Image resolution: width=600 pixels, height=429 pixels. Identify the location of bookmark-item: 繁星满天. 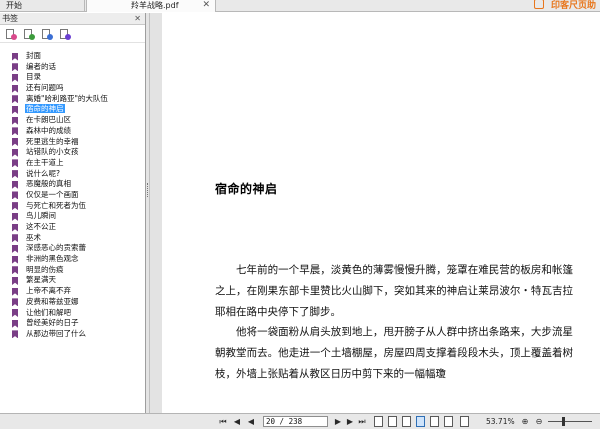
(72, 280).